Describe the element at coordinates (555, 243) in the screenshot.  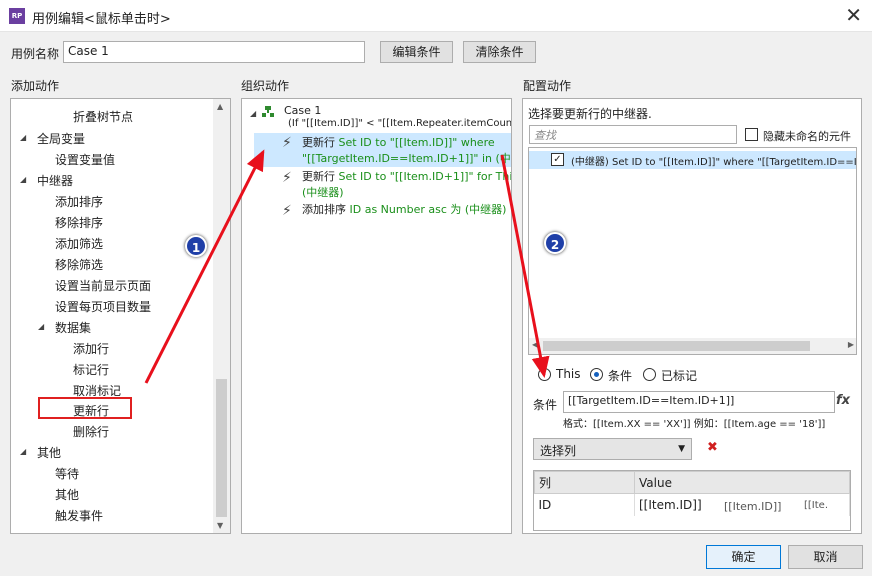
I see `step-badge-2: 2` at that location.